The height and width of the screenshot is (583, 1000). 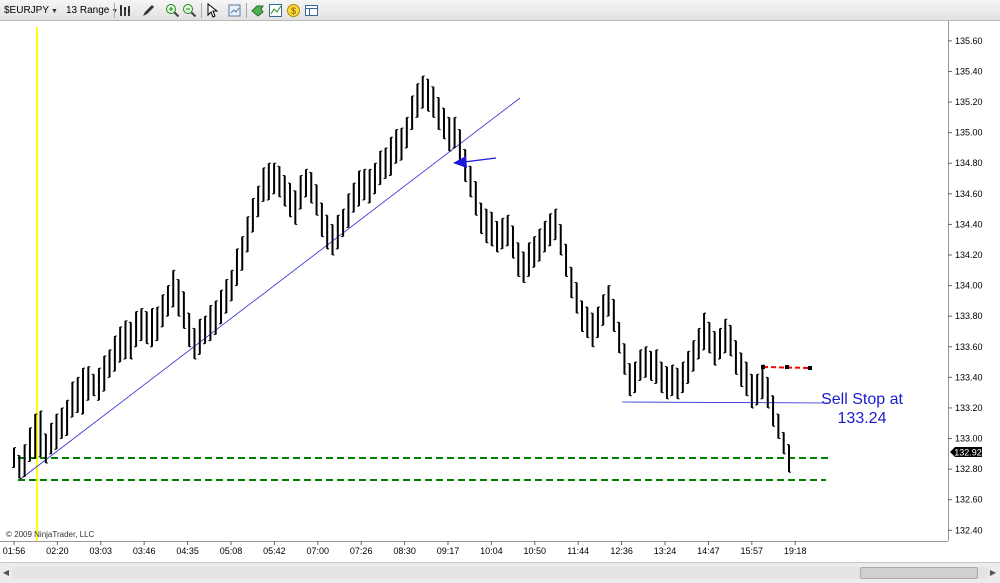 I want to click on time-tick-label: 10:04, so click(x=491, y=551).